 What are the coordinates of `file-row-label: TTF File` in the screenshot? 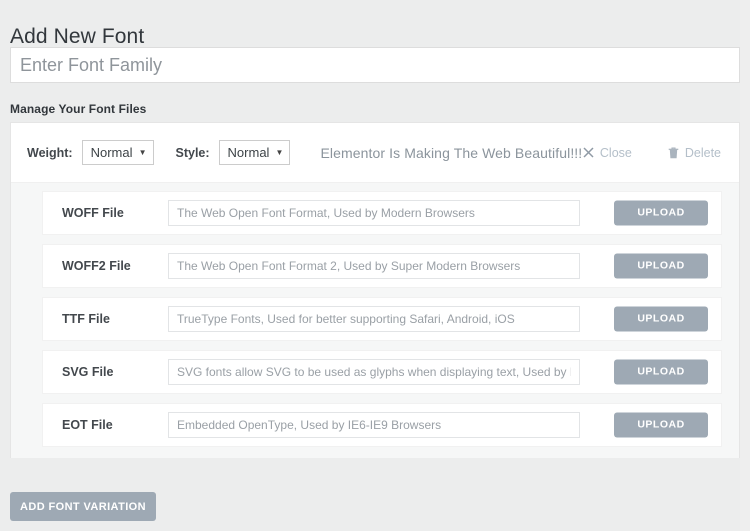 It's located at (86, 319).